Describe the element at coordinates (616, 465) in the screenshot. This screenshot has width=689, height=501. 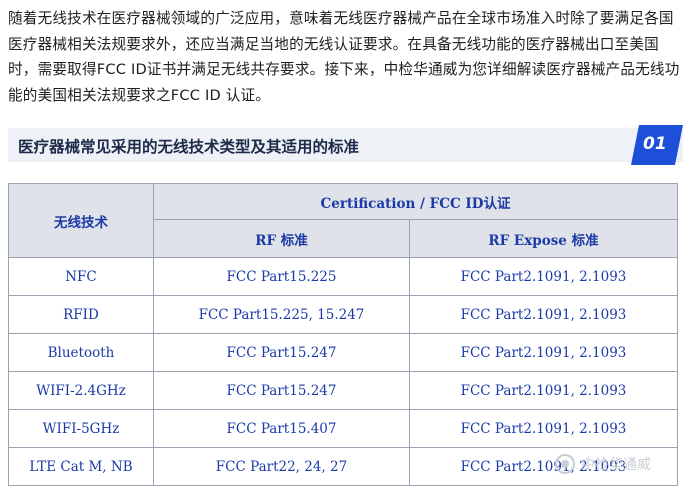
I see `watermark-text: 中检华通威` at that location.